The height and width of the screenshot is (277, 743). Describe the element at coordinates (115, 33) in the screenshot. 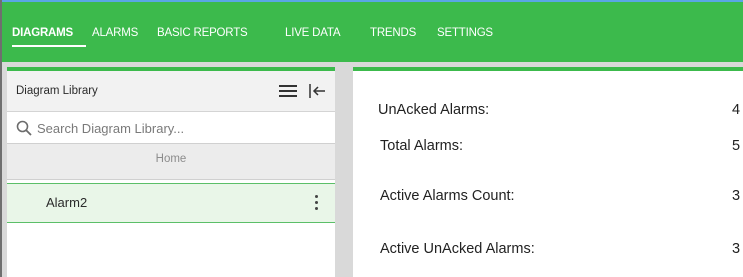

I see `nav-tab-alarms: ALARMS` at that location.